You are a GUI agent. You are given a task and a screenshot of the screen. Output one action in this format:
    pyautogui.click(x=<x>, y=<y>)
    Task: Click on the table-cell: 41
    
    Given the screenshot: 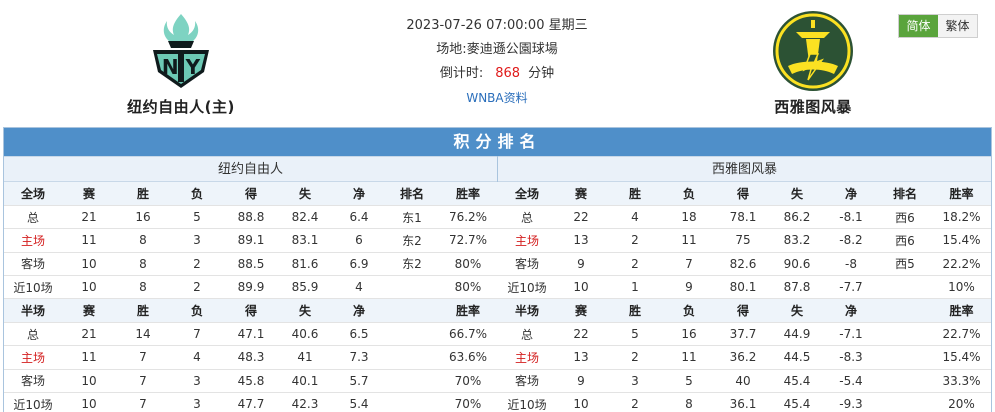 What is the action you would take?
    pyautogui.click(x=305, y=357)
    